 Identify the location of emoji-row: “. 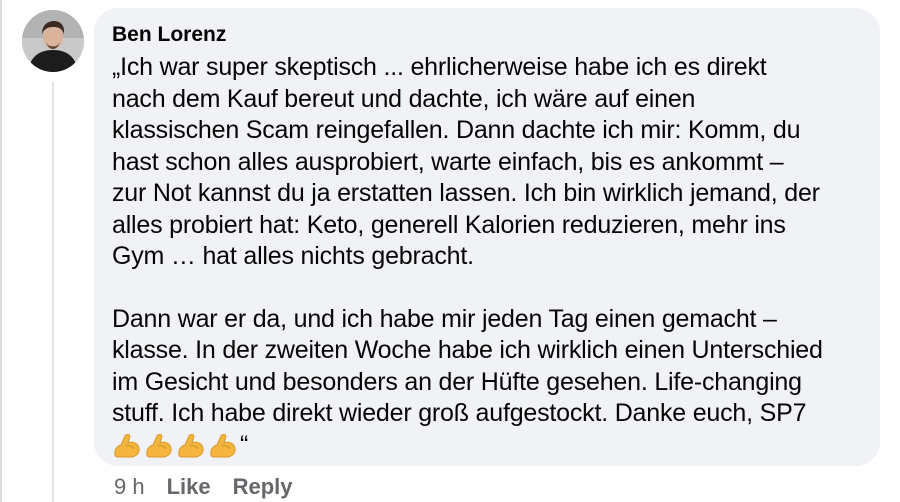
(488, 446).